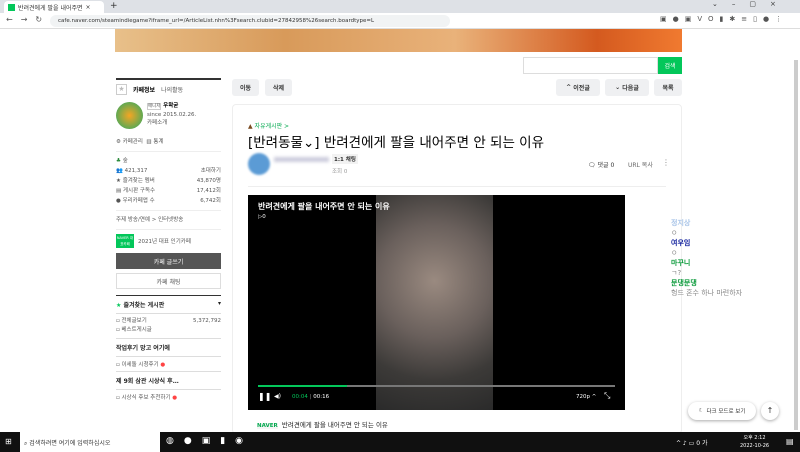 The image size is (800, 452). What do you see at coordinates (154, 106) in the screenshot?
I see `manager-badge: 매니저` at bounding box center [154, 106].